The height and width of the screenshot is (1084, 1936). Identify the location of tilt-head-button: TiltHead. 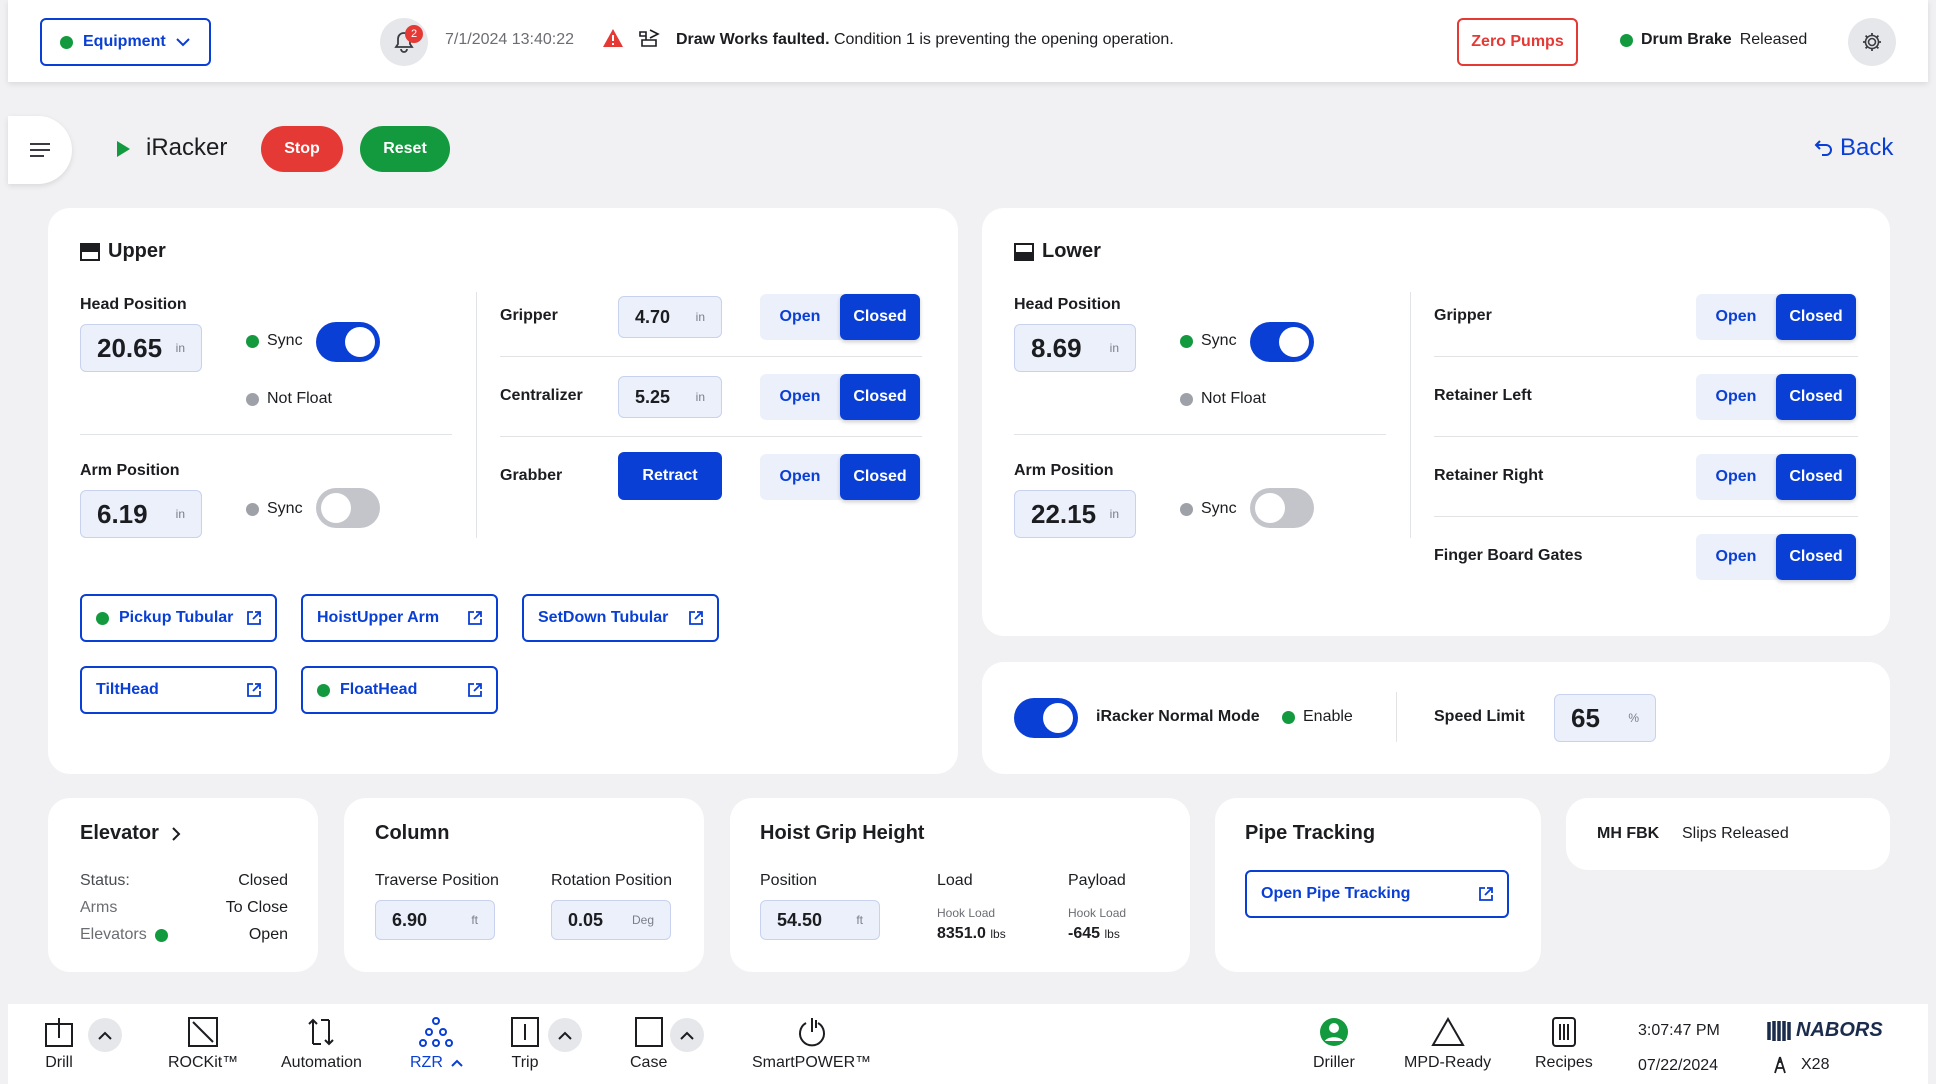
(178, 690).